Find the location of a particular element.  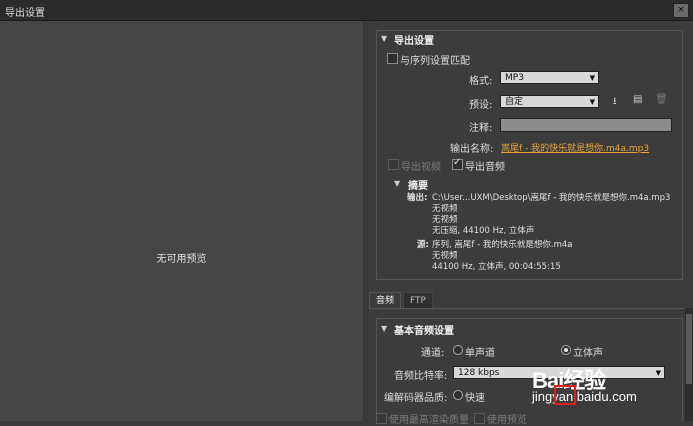

settings-tabs: 音频 FTP is located at coordinates (531, 301).